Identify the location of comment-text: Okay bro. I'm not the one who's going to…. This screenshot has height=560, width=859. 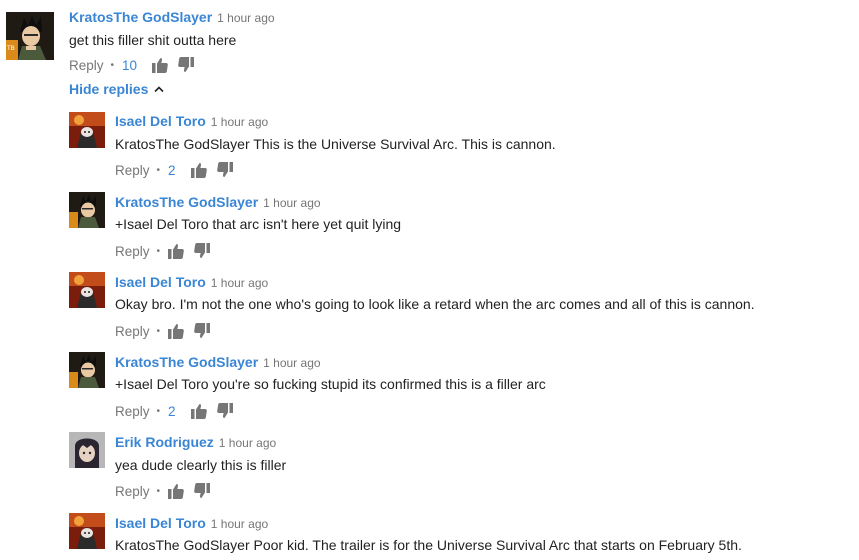
(435, 304).